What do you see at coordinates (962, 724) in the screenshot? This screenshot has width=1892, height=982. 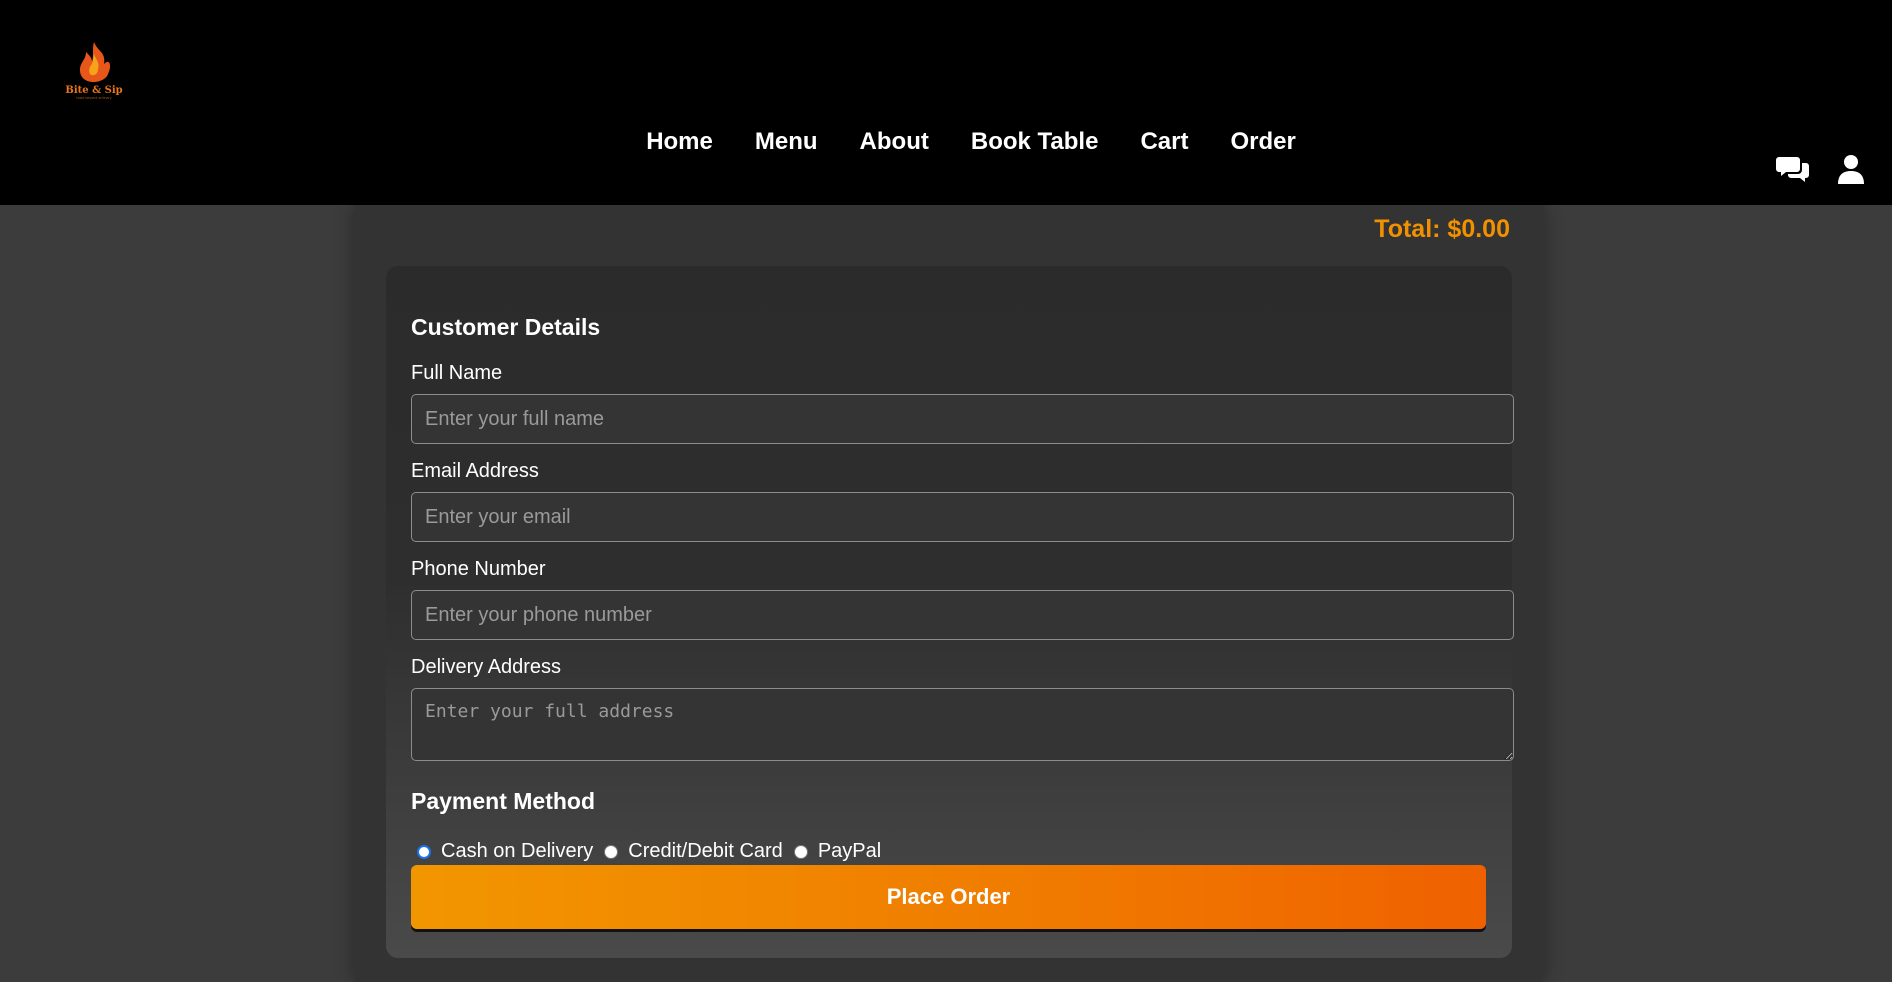 I see `address-textarea` at bounding box center [962, 724].